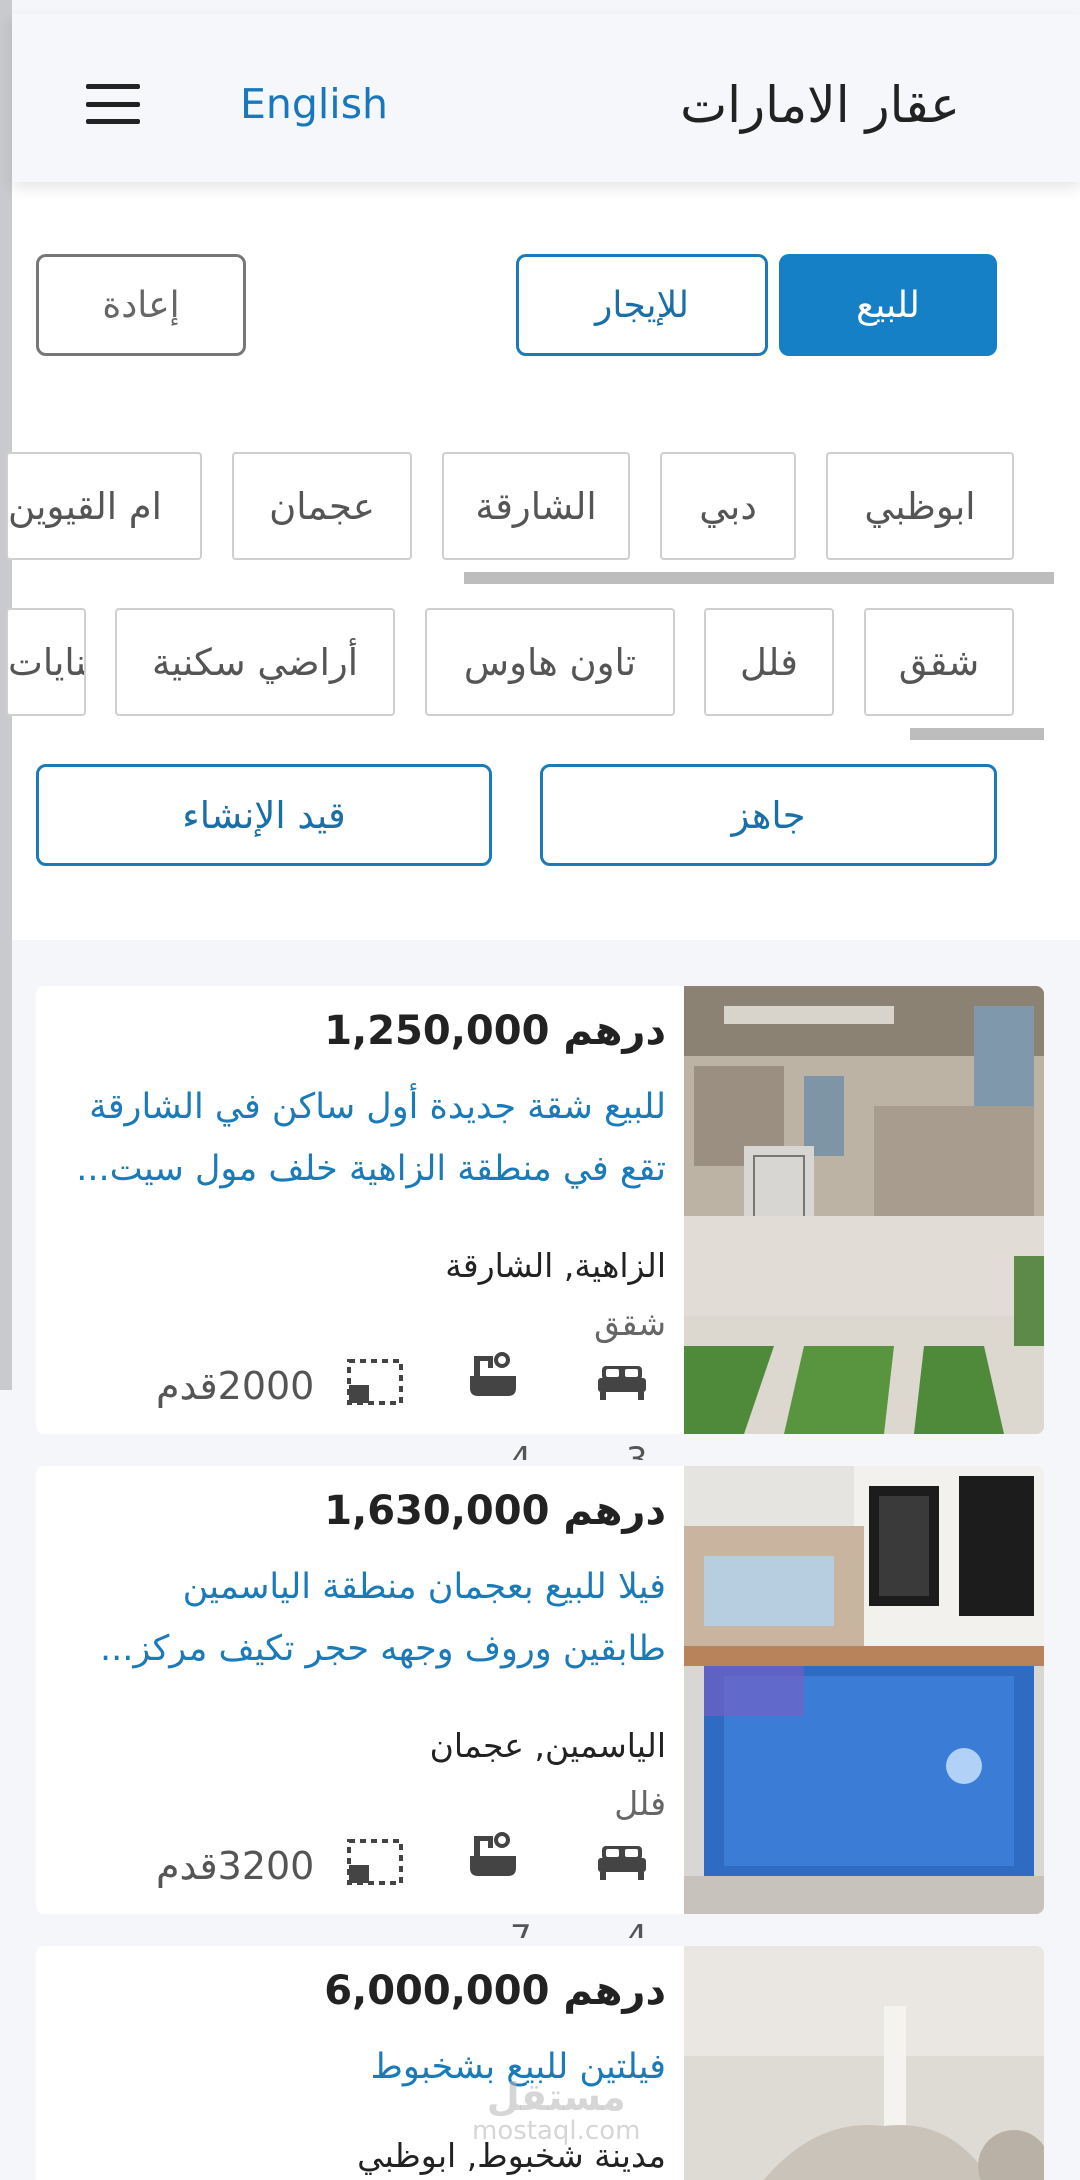 The width and height of the screenshot is (1080, 2180). Describe the element at coordinates (728, 506) in the screenshot. I see `chip-dubai: دبي` at that location.